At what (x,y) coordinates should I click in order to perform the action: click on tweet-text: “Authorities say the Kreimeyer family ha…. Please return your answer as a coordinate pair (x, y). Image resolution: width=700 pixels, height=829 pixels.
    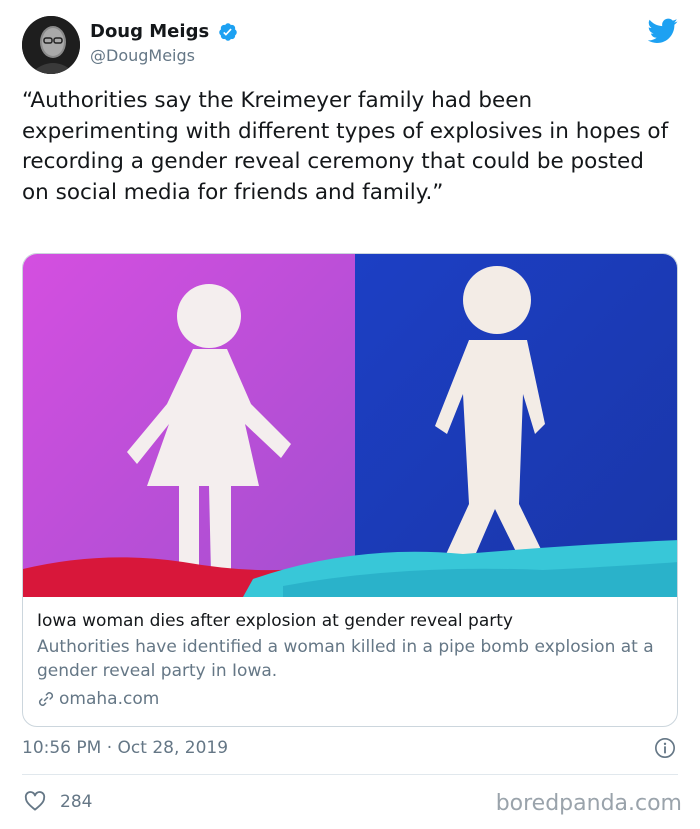
    Looking at the image, I should click on (345, 146).